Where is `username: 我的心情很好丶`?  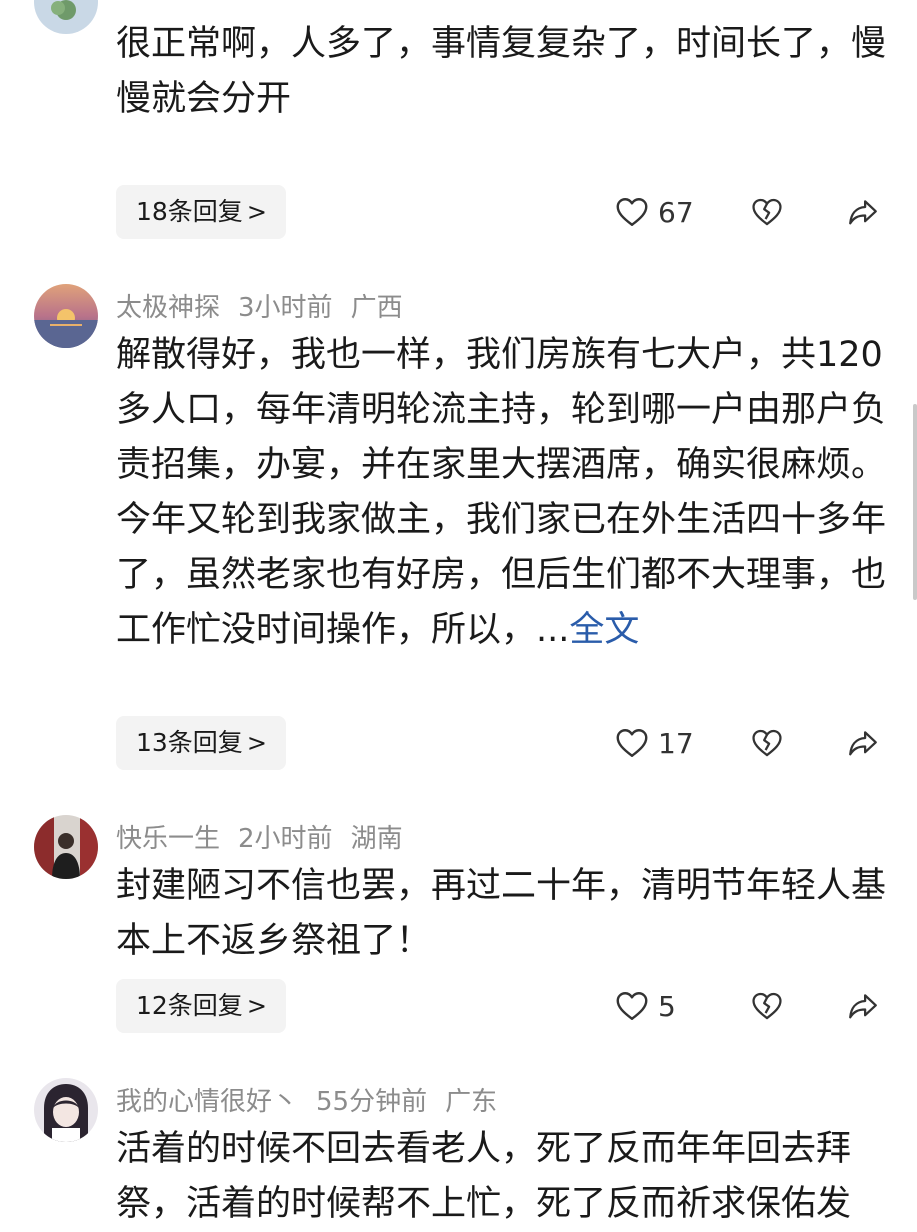 username: 我的心情很好丶 is located at coordinates (207, 1102).